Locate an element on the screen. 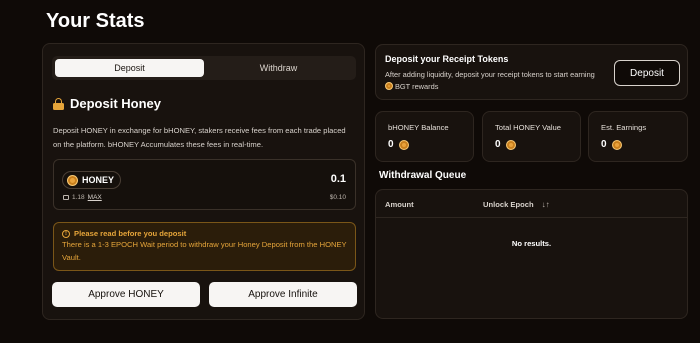 Image resolution: width=700 pixels, height=343 pixels. deposit-title: Deposit Honey is located at coordinates (116, 103).